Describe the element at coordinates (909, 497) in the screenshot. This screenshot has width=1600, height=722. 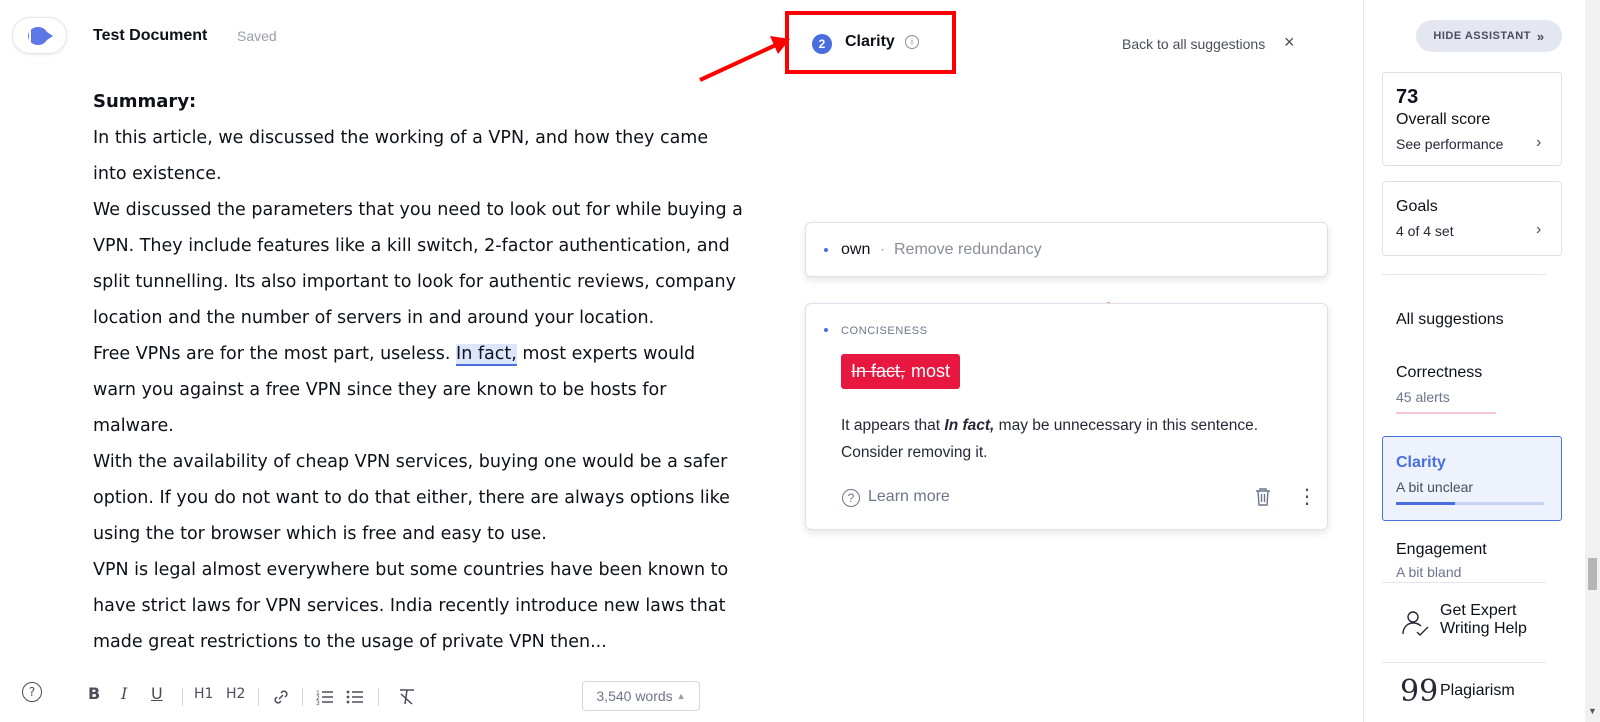
I see `learn-more-link: Learn more` at that location.